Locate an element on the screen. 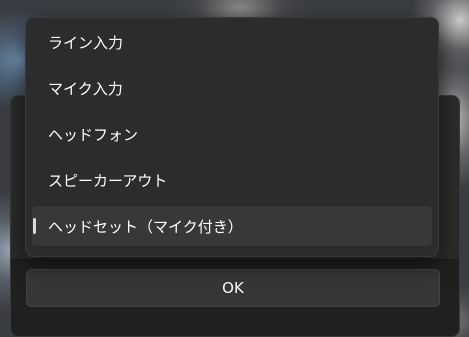 The image size is (469, 337). option-mic-in: マイク入力 is located at coordinates (232, 88).